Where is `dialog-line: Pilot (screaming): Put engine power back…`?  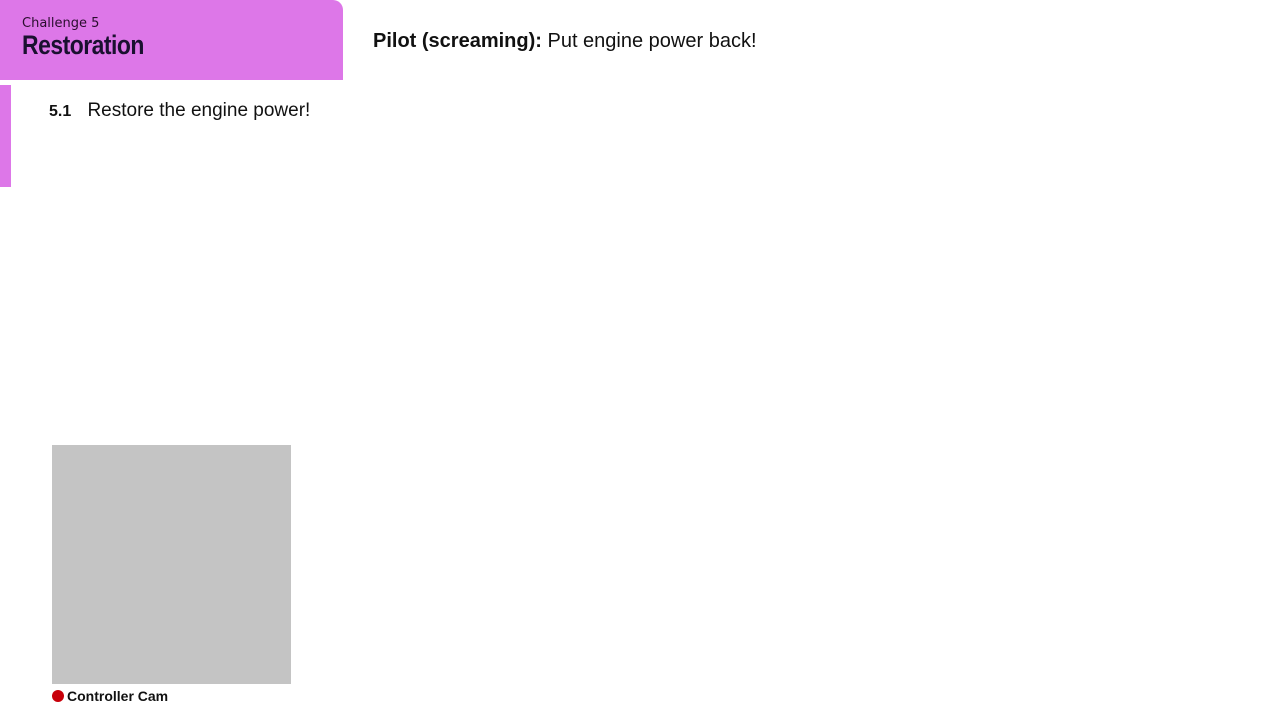
dialog-line: Pilot (screaming): Put engine power back… is located at coordinates (565, 41).